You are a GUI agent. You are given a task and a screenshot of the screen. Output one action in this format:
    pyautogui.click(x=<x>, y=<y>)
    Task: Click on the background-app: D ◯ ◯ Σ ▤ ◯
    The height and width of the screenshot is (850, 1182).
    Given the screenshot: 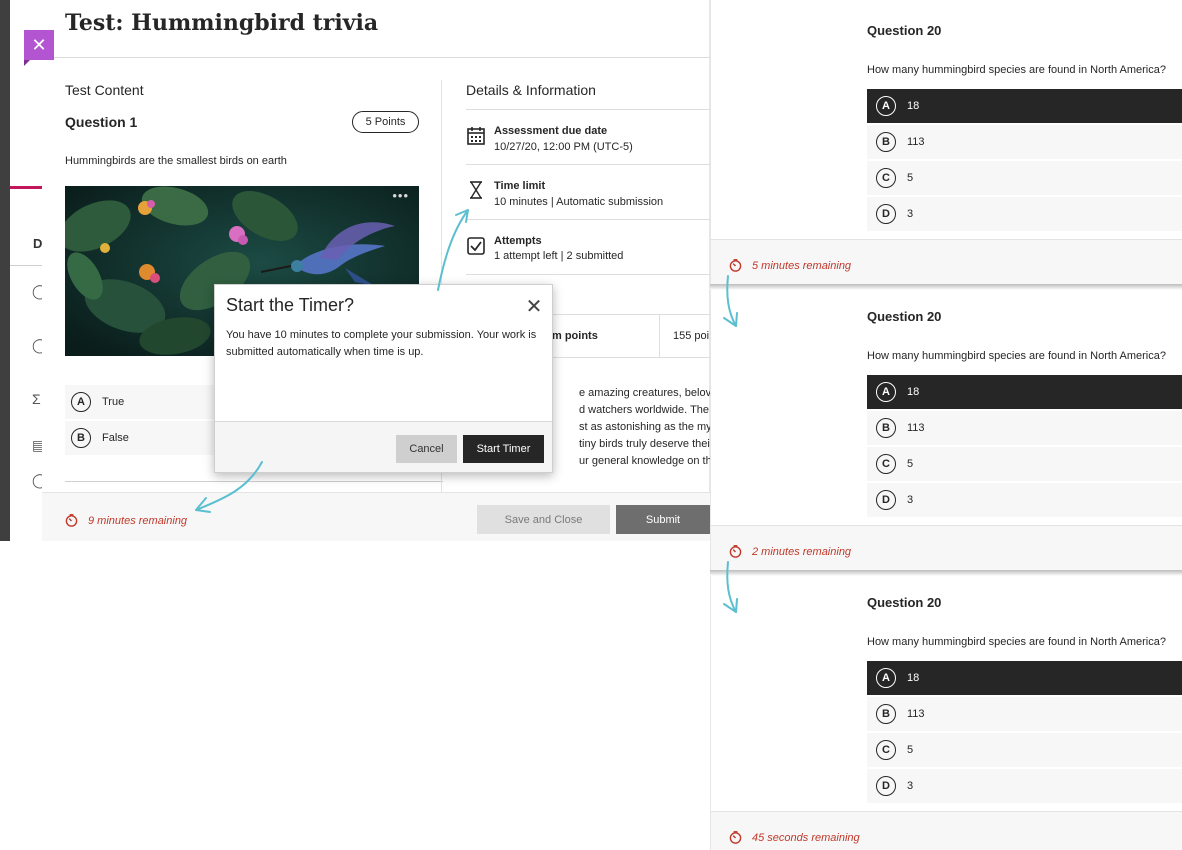 What is the action you would take?
    pyautogui.click(x=24, y=270)
    